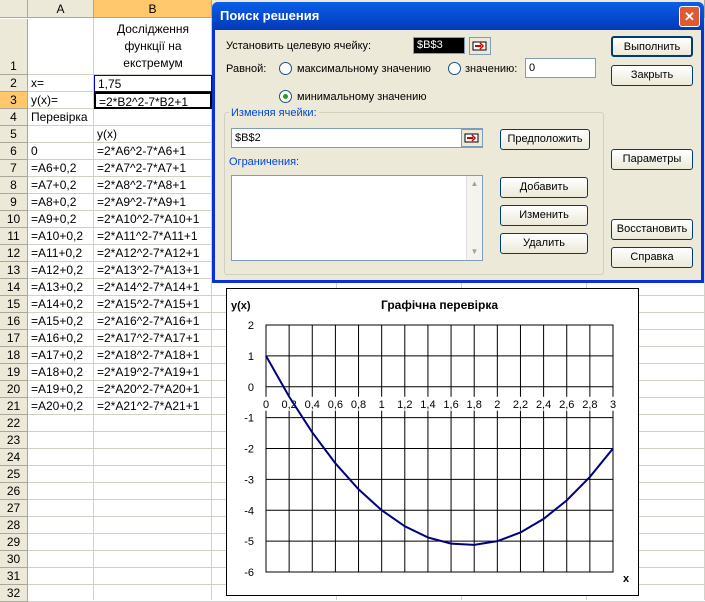 Image resolution: width=705 pixels, height=602 pixels. What do you see at coordinates (560, 68) in the screenshot?
I see `value-input: 0` at bounding box center [560, 68].